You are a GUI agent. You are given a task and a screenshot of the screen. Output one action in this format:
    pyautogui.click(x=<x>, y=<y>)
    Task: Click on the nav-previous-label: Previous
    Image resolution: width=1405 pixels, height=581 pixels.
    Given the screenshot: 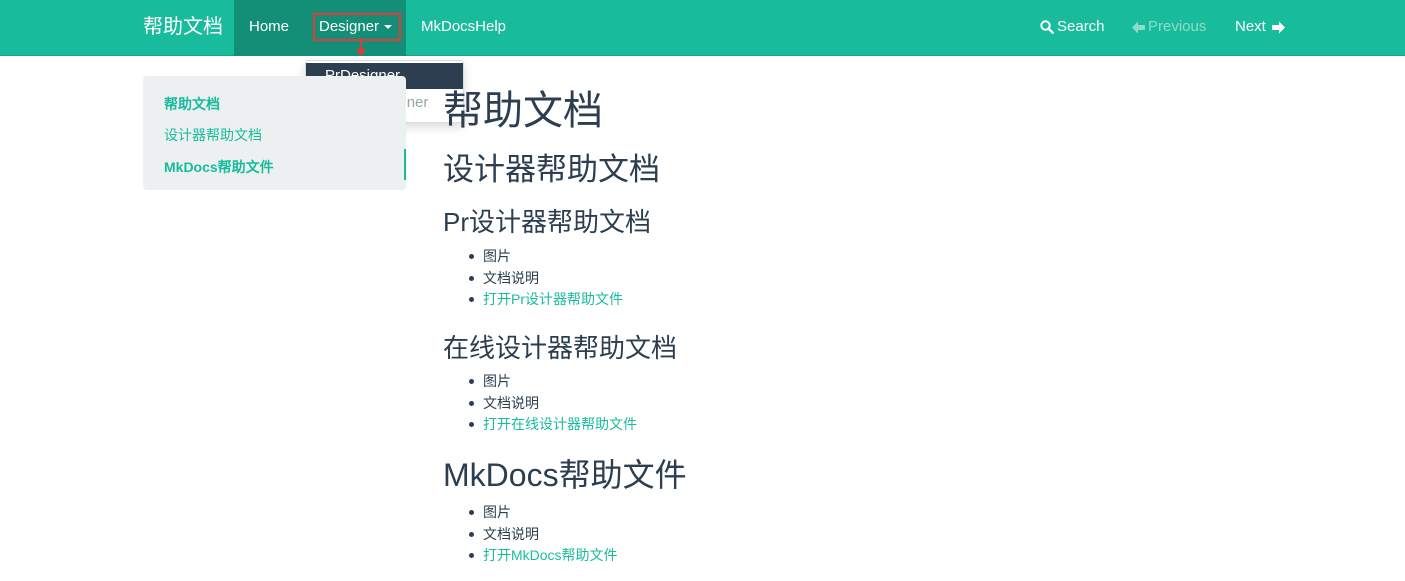 What is the action you would take?
    pyautogui.click(x=1177, y=26)
    